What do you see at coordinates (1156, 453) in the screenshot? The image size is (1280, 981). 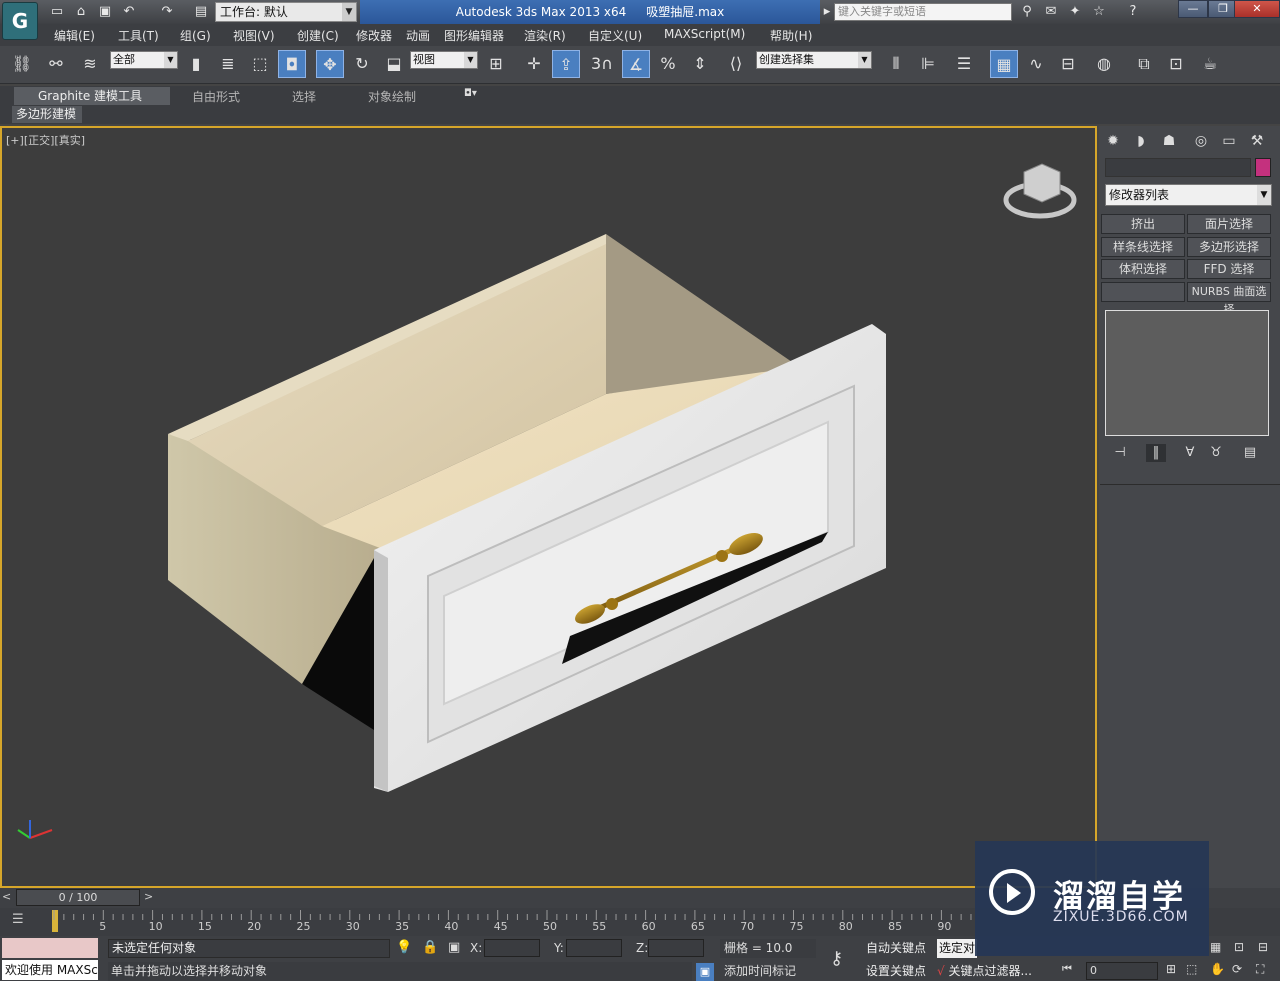 I see `show-end-result-icon: ‖` at bounding box center [1156, 453].